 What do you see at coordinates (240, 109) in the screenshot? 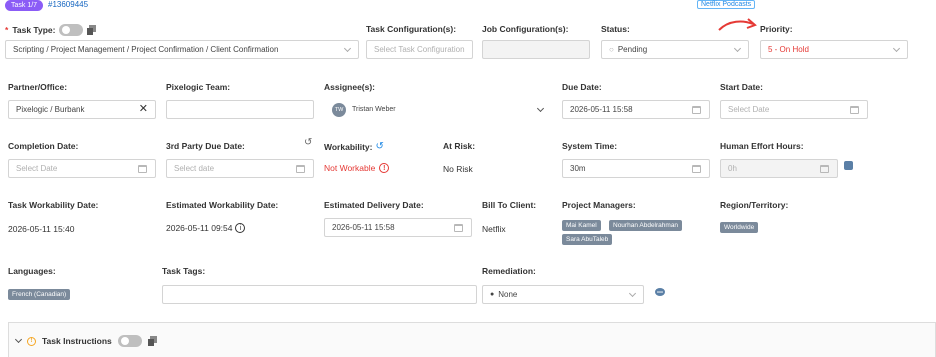
I see `team-input` at bounding box center [240, 109].